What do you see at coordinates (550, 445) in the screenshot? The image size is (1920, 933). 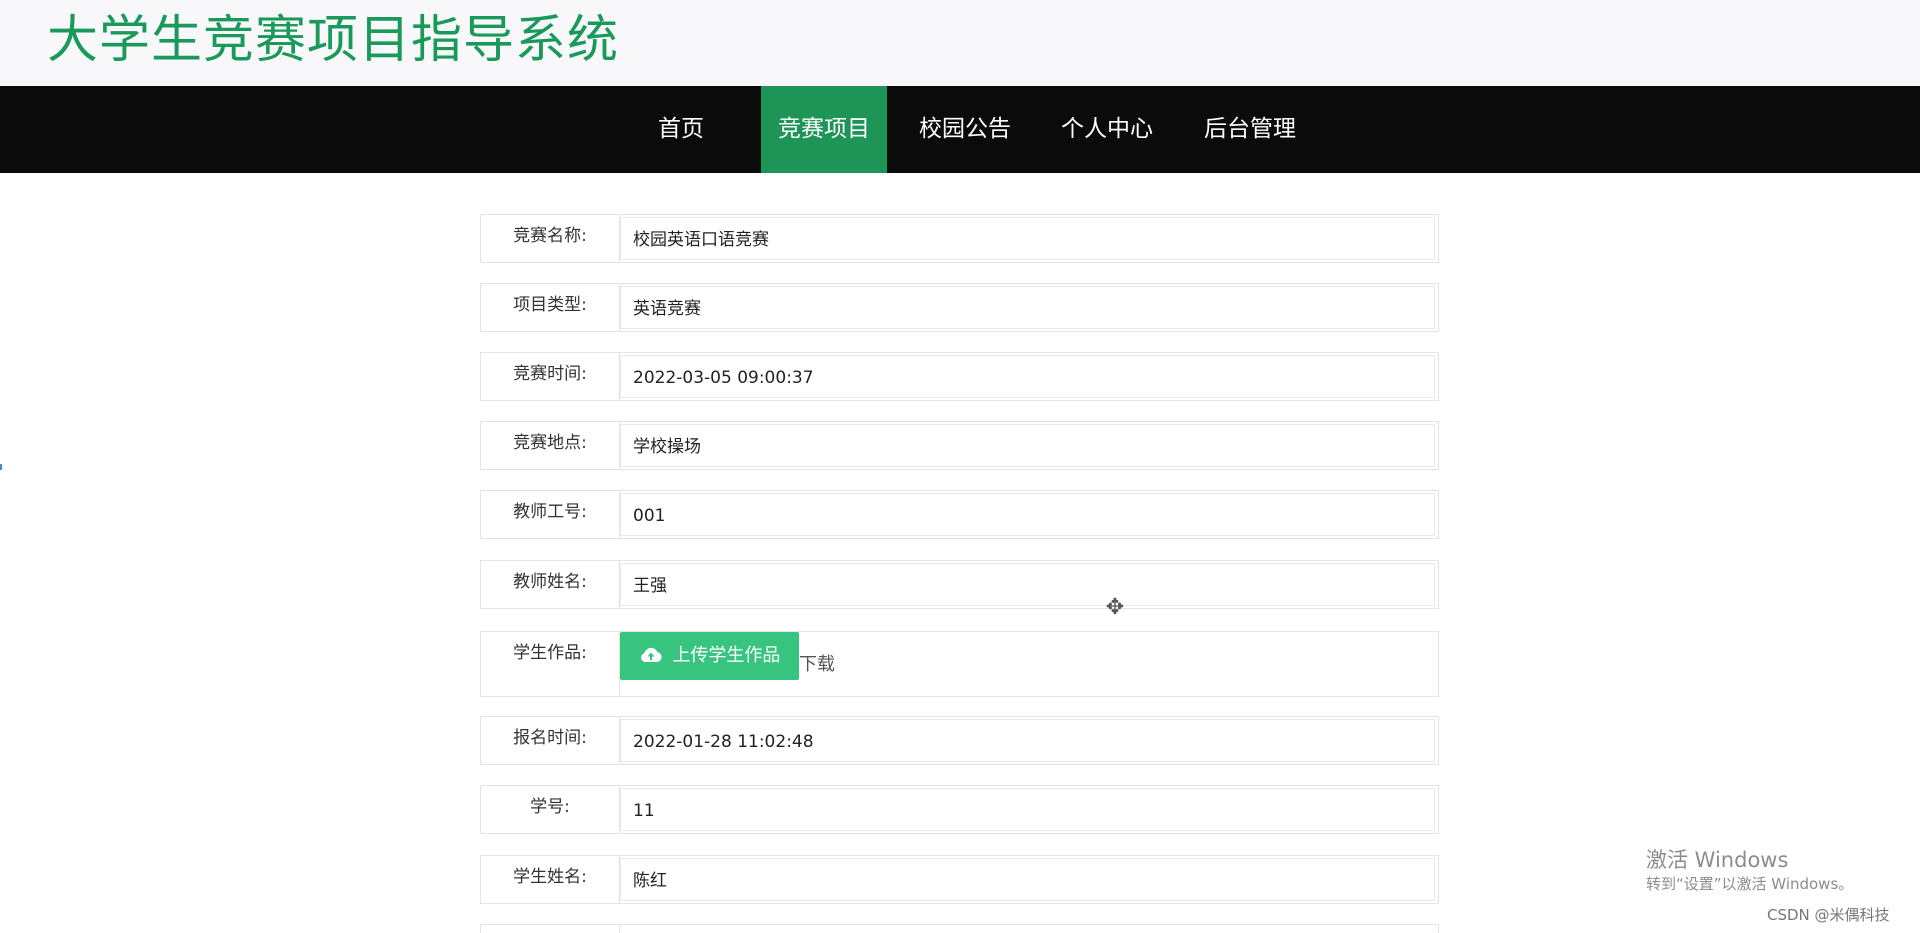 I see `field-label: 竞赛地点:` at bounding box center [550, 445].